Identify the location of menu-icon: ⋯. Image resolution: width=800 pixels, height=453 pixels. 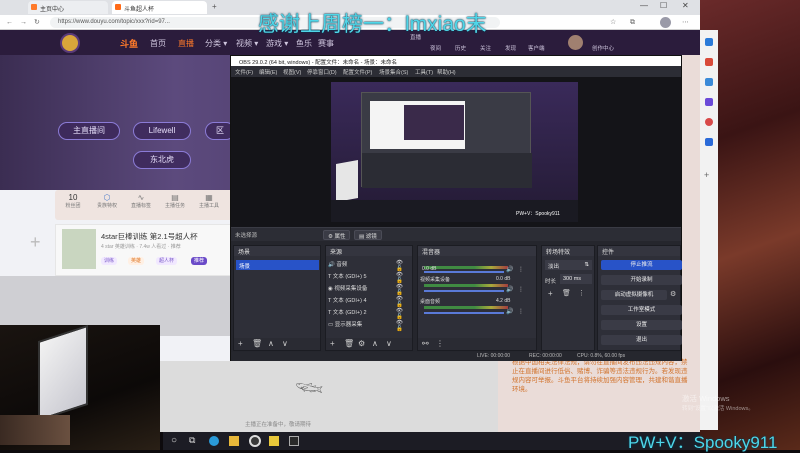
(685, 22).